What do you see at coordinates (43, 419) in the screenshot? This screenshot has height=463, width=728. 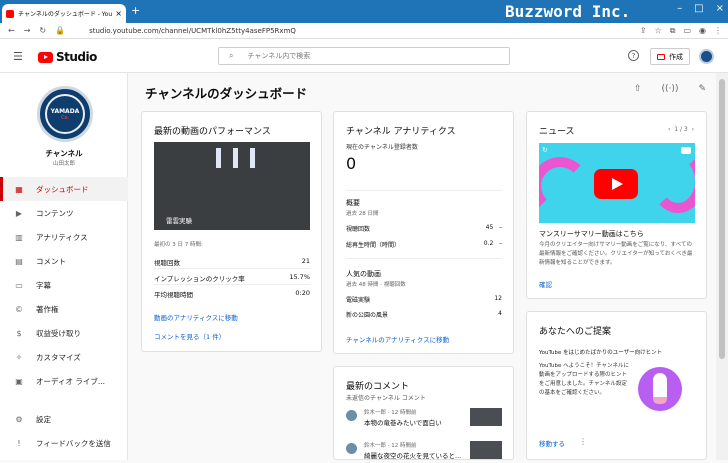 I see `sidebar-item-label: 設定` at bounding box center [43, 419].